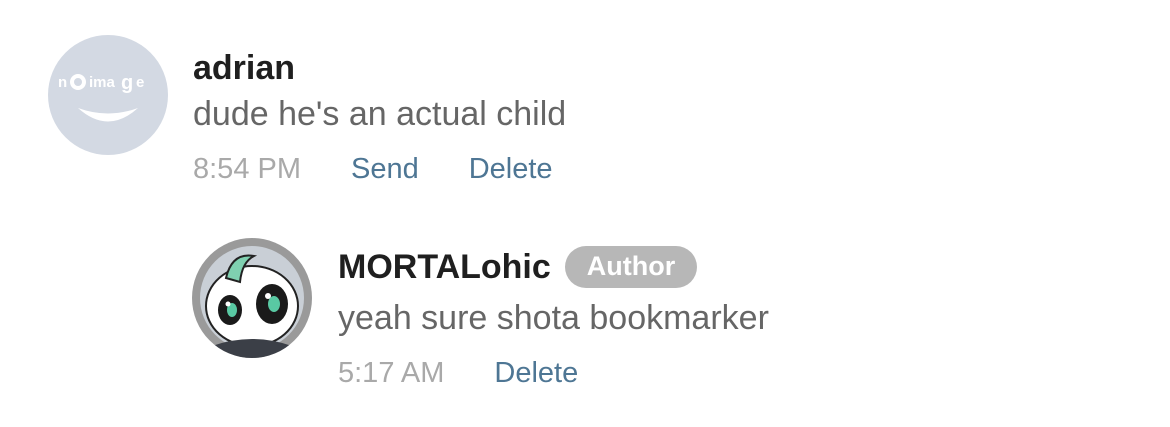 Image resolution: width=1170 pixels, height=427 pixels. What do you see at coordinates (140, 82) in the screenshot?
I see `svg-text: e` at bounding box center [140, 82].